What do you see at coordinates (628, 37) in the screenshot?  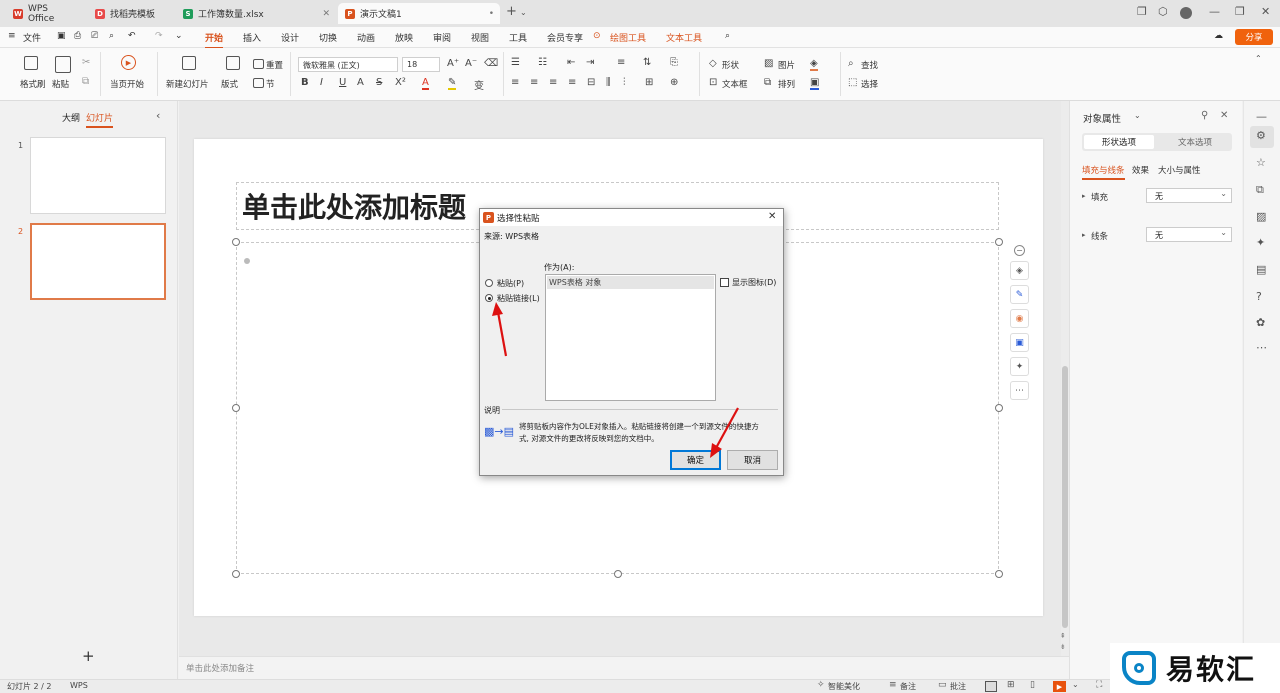 I see `menu-drawing-tools: 绘图工具` at bounding box center [628, 37].